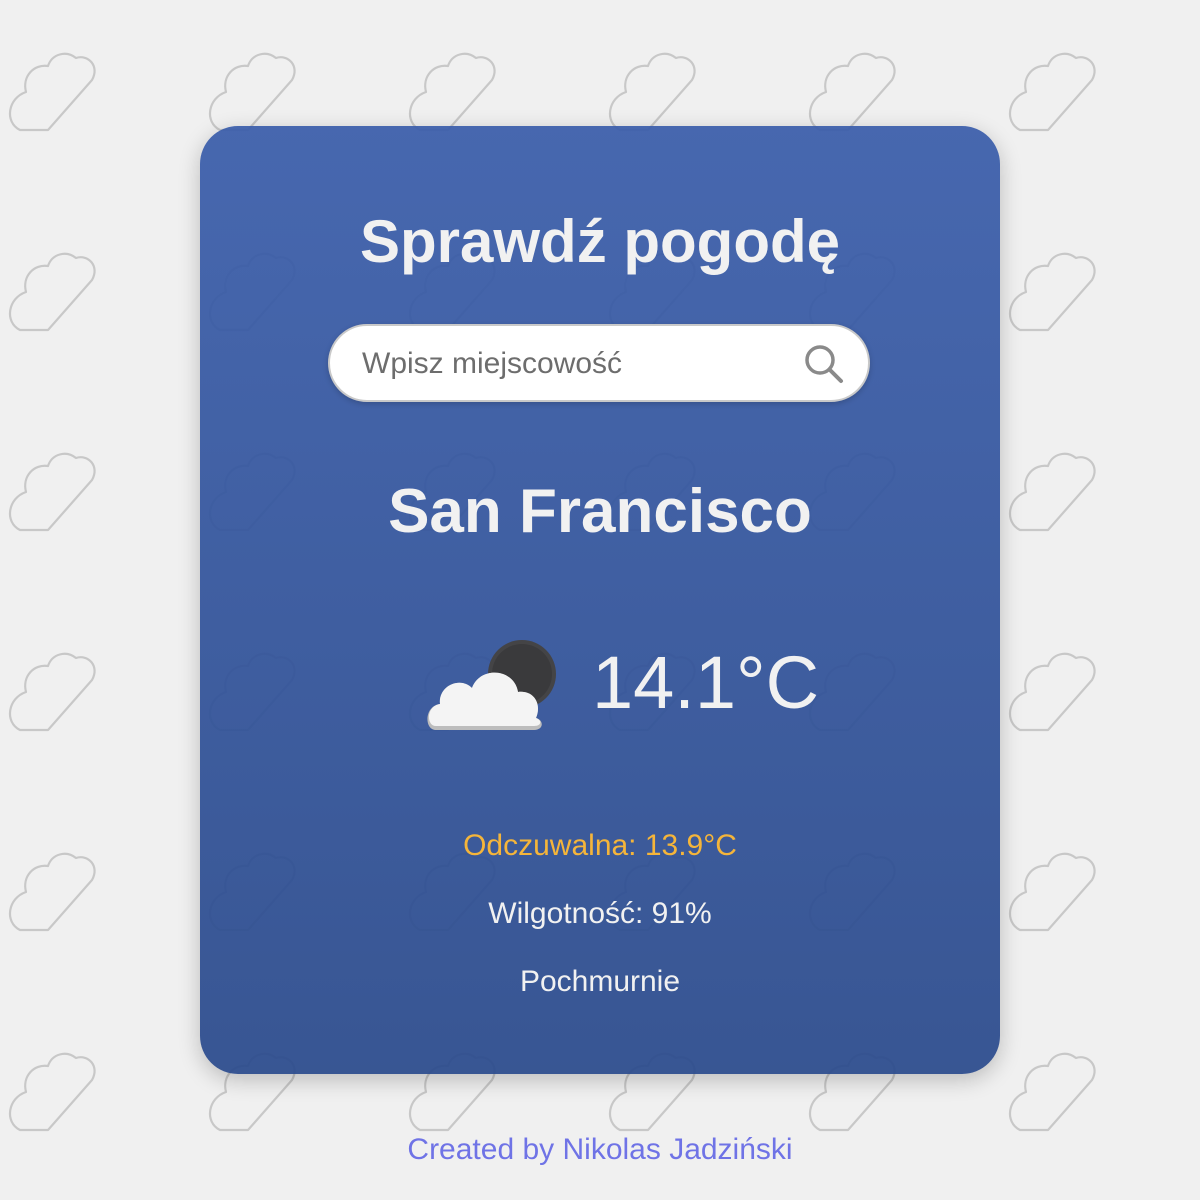 The height and width of the screenshot is (1200, 1200). Describe the element at coordinates (600, 511) in the screenshot. I see `city-name: San Francisco` at that location.